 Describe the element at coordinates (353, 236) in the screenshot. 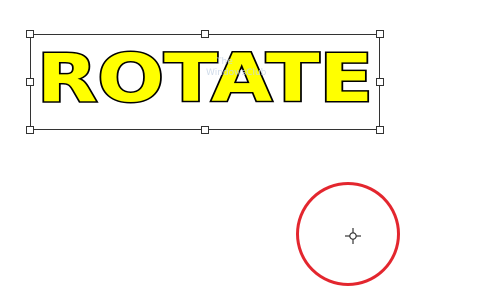

I see `rotate-crosshair-icon` at that location.